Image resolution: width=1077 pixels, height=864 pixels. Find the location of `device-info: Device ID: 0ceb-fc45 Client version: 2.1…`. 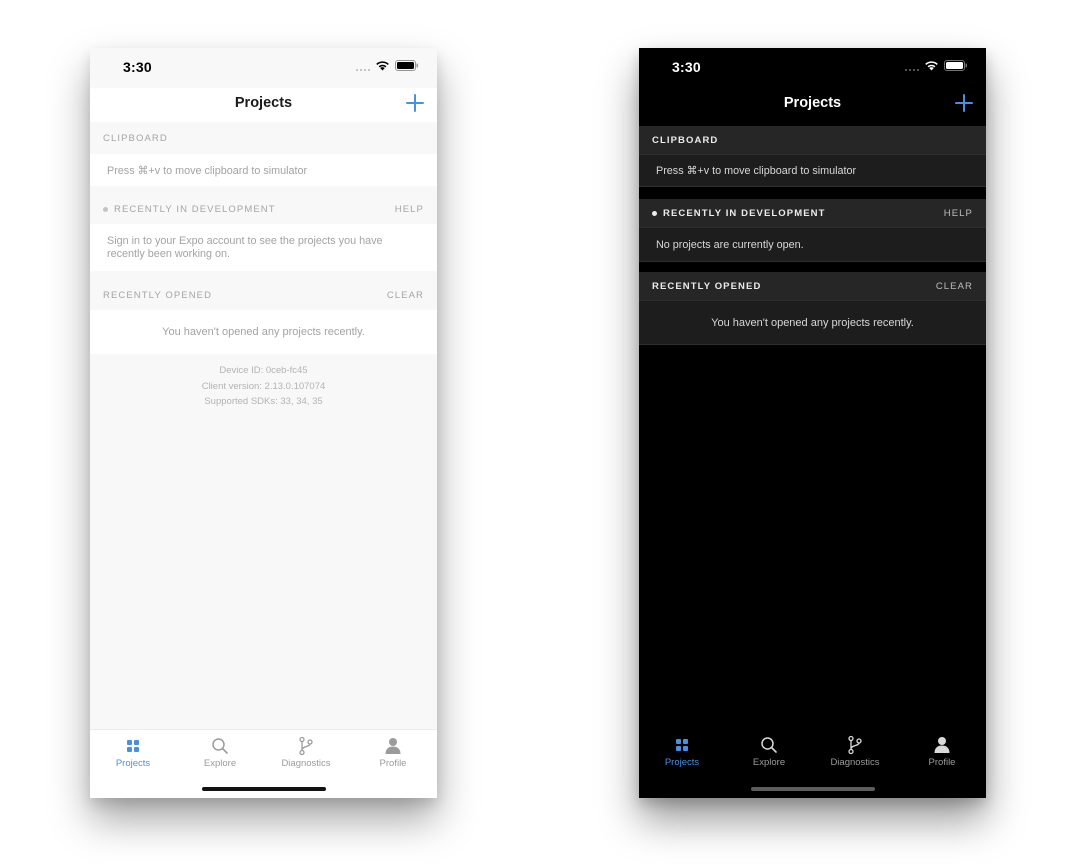

device-info: Device ID: 0ceb-fc45 Client version: 2.1… is located at coordinates (263, 382).